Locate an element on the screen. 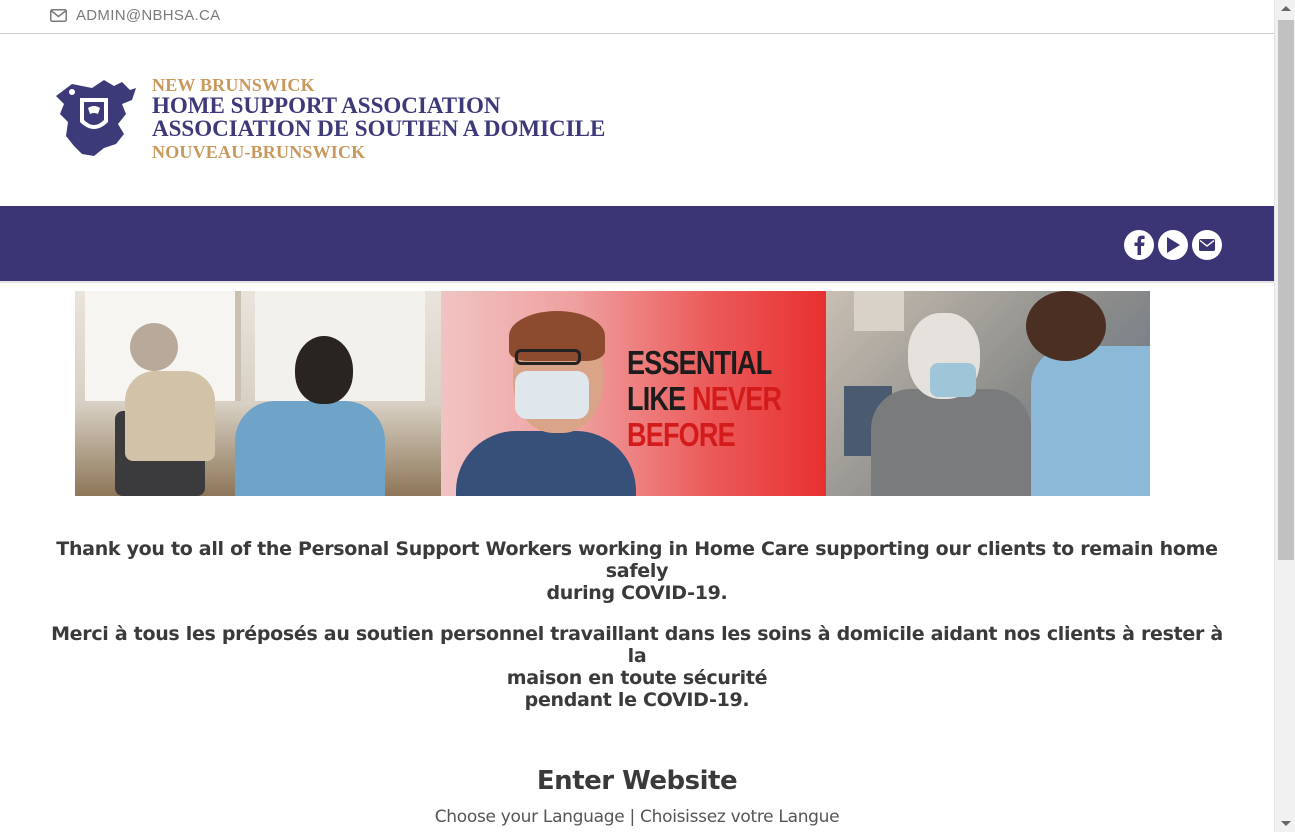 Image resolution: width=1295 pixels, height=832 pixels. message-en-line-2: during COVID-19. is located at coordinates (637, 593).